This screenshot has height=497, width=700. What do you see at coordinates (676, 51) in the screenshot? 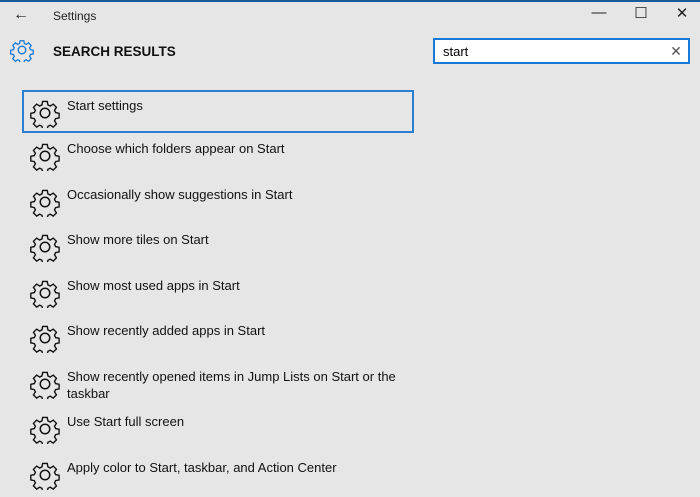
I see `clear-search-button: ✕` at bounding box center [676, 51].